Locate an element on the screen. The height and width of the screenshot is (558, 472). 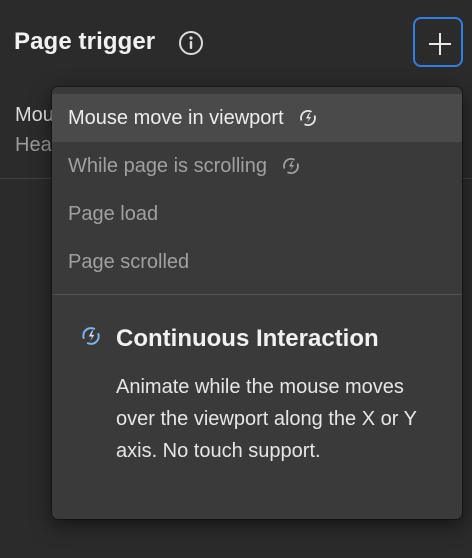
plus-icon is located at coordinates (440, 44).